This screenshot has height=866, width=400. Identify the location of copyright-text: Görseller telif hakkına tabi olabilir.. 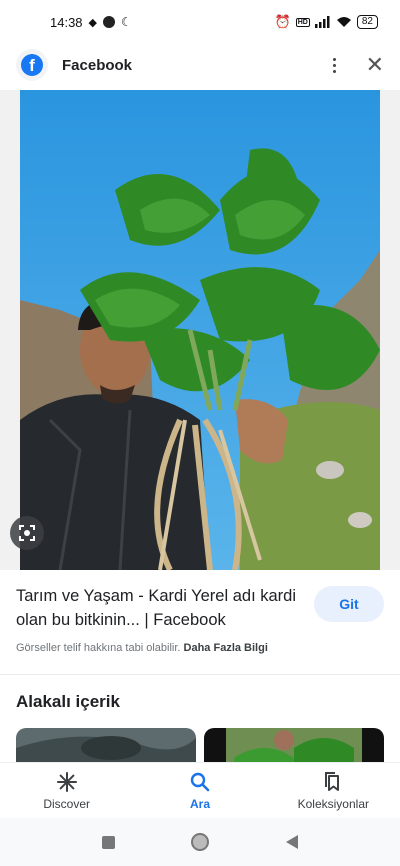
(98, 648).